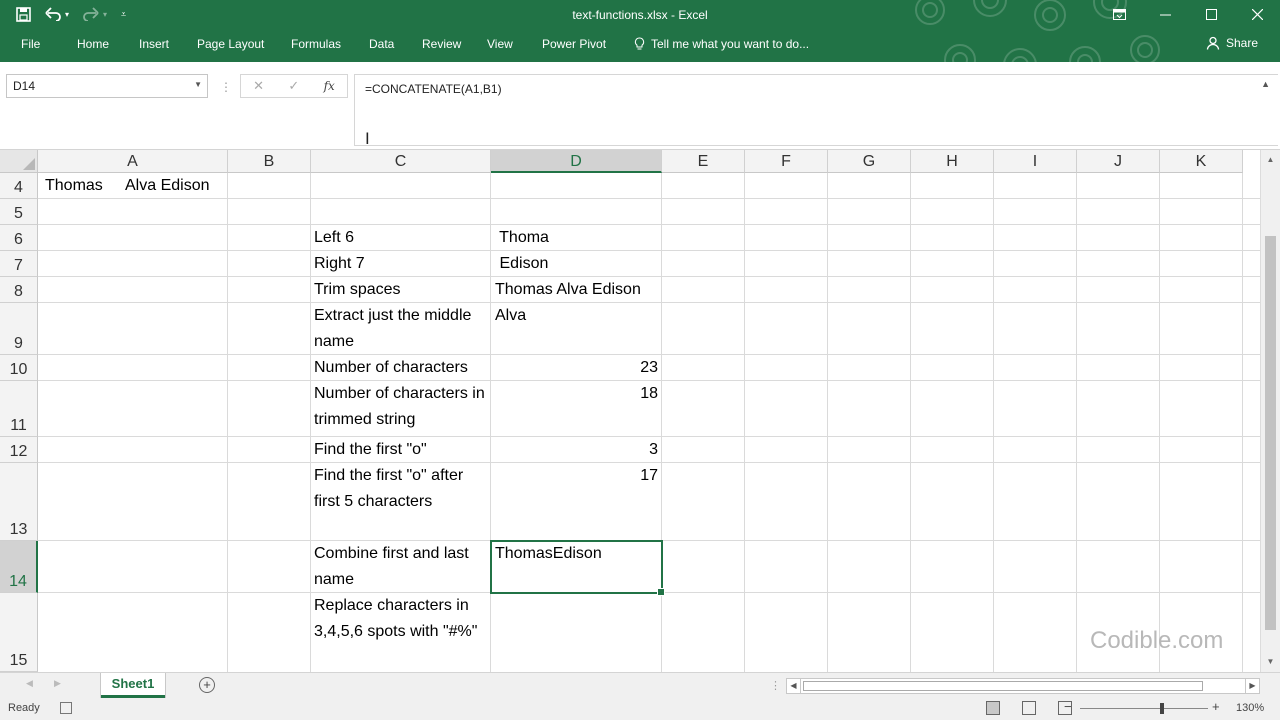  Describe the element at coordinates (19, 329) in the screenshot. I see `row-header: 9` at that location.